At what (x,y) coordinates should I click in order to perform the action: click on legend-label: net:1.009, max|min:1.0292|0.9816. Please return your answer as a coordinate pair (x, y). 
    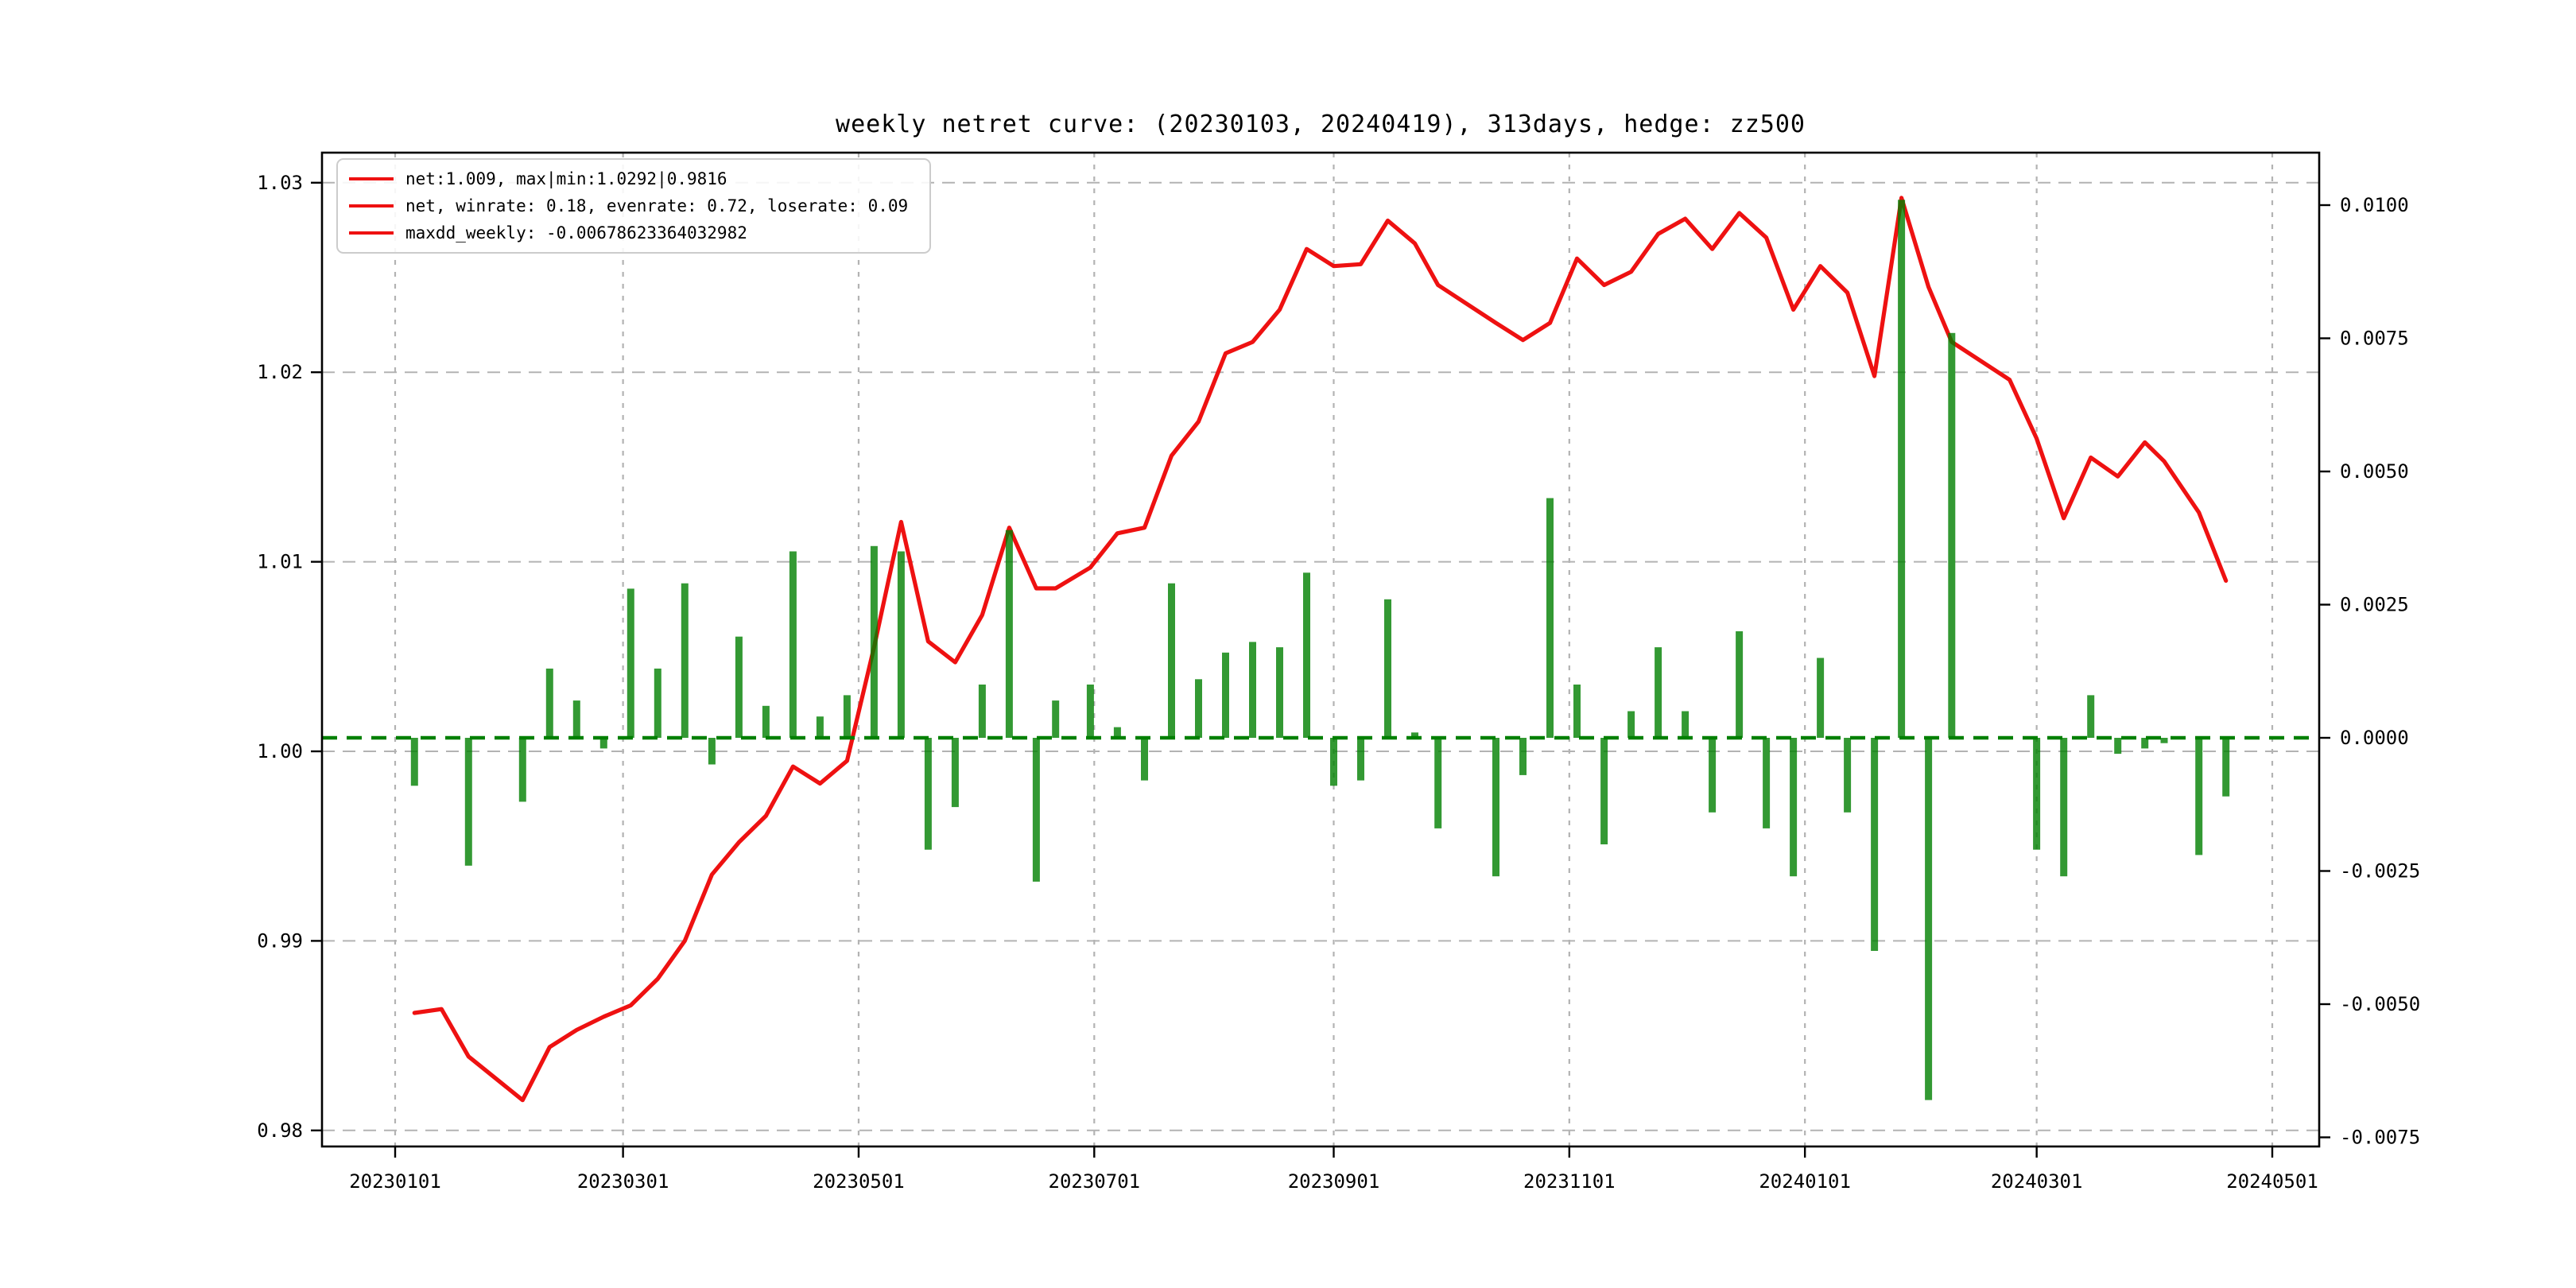
    Looking at the image, I should click on (566, 178).